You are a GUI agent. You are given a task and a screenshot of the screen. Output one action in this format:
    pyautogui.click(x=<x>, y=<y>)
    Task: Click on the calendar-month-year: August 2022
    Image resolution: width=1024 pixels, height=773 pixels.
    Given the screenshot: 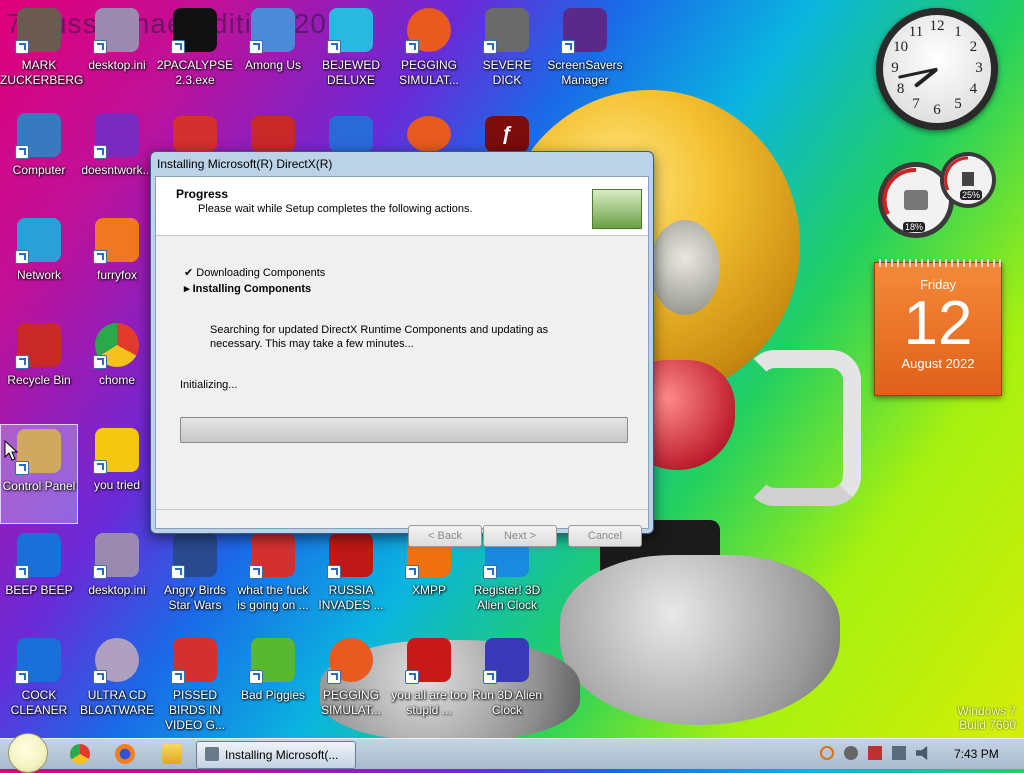 What is the action you would take?
    pyautogui.click(x=938, y=363)
    